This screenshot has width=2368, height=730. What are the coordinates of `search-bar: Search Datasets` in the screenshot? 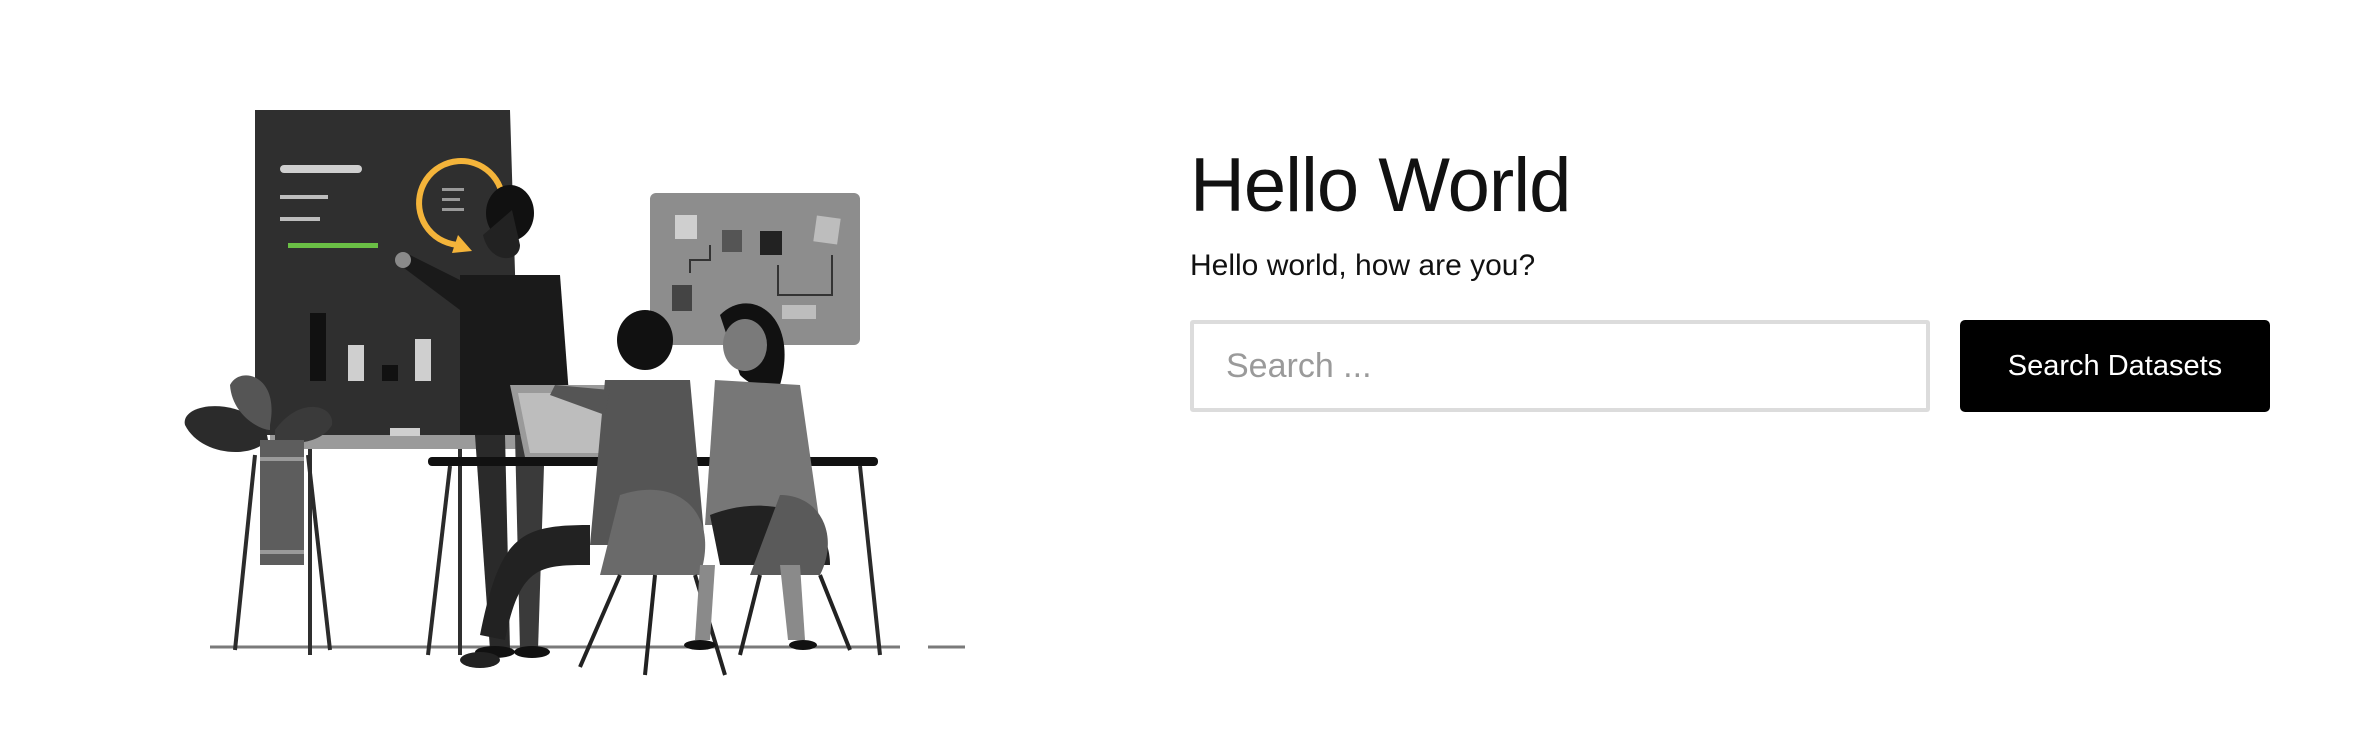 It's located at (1730, 366).